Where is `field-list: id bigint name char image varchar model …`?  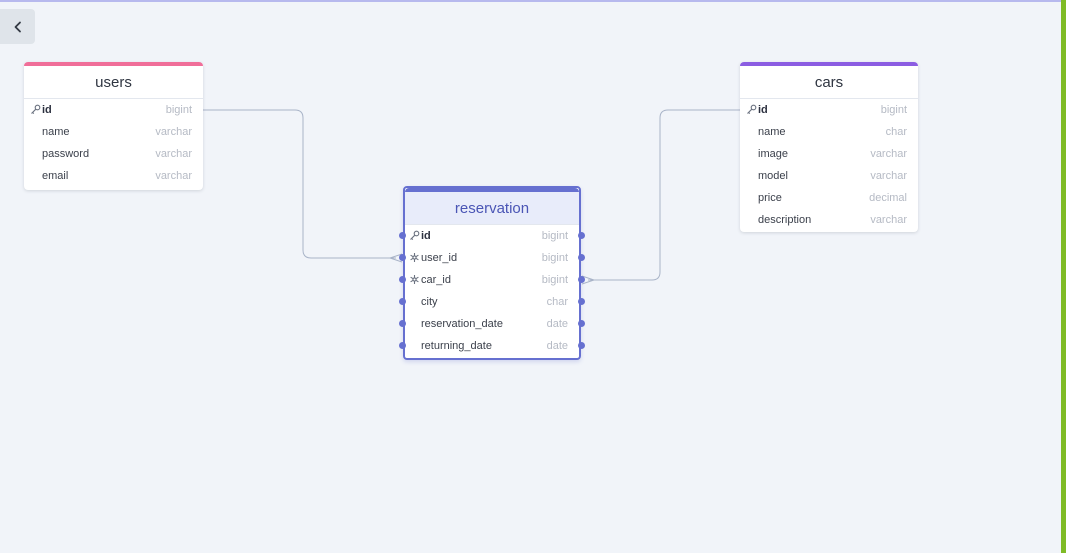
field-list: id bigint name char image varchar model … is located at coordinates (829, 165).